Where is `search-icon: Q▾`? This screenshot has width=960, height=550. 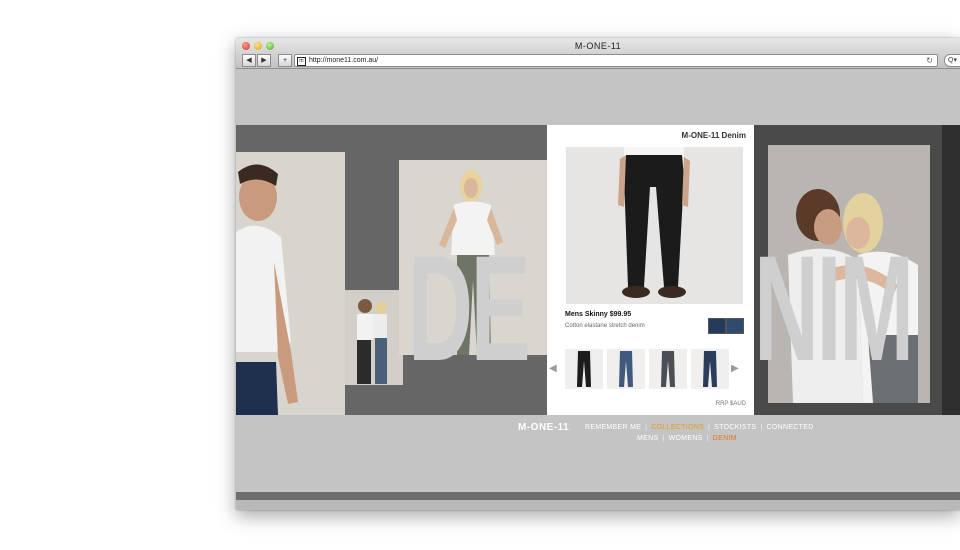
search-icon: Q▾ is located at coordinates (952, 60).